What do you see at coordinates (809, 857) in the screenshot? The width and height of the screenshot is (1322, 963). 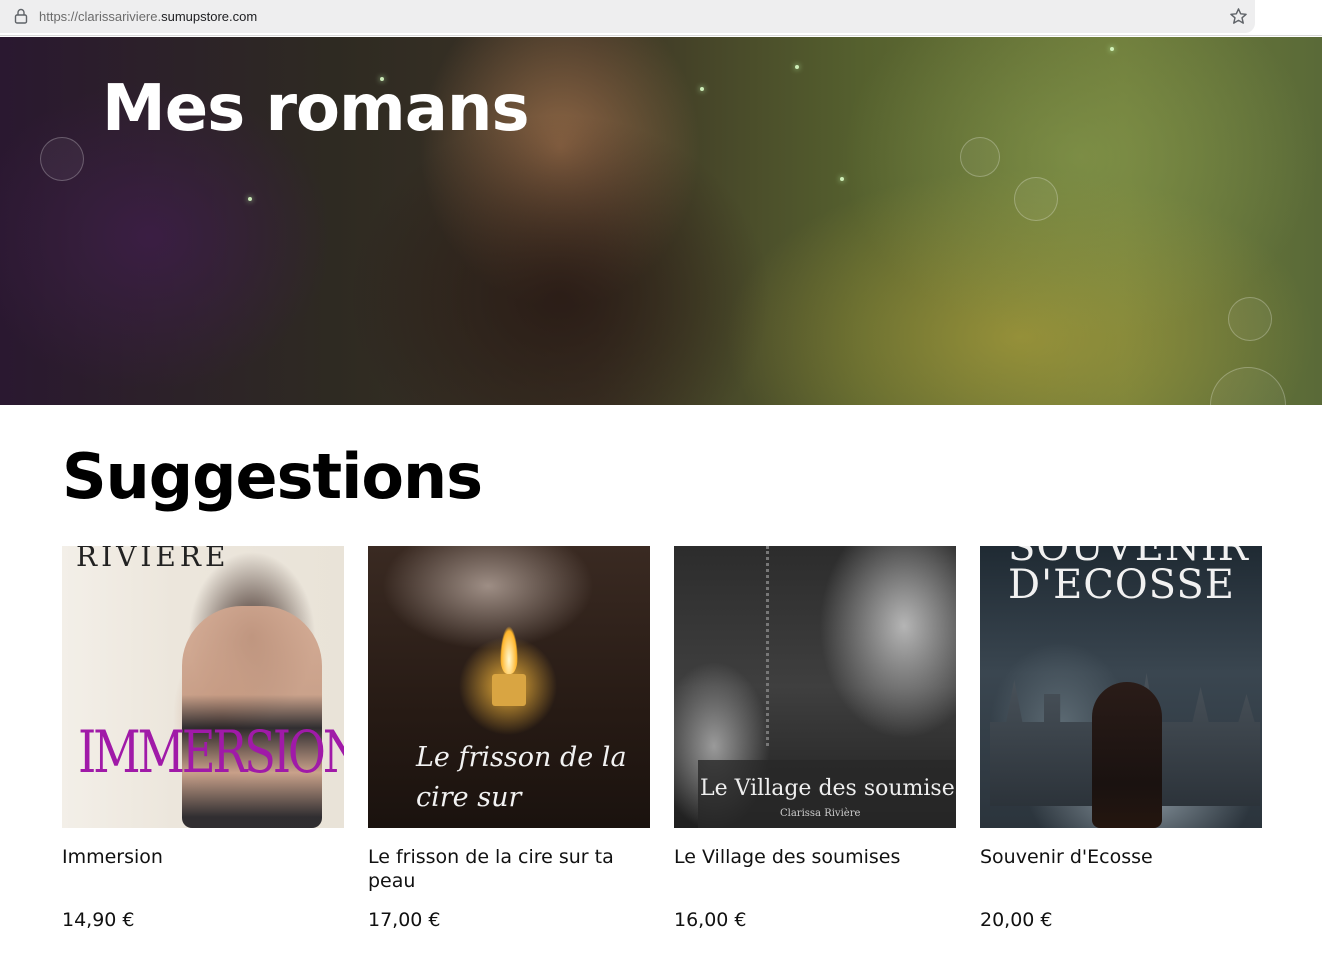 I see `product-name: Le Village des soumises` at bounding box center [809, 857].